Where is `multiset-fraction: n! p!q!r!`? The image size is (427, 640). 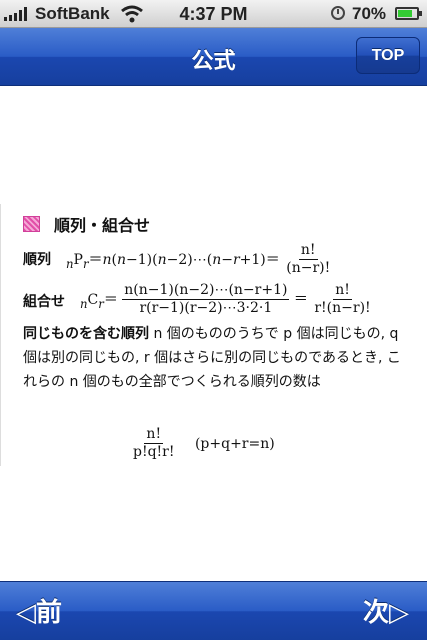 multiset-fraction: n! p!q!r! is located at coordinates (154, 443).